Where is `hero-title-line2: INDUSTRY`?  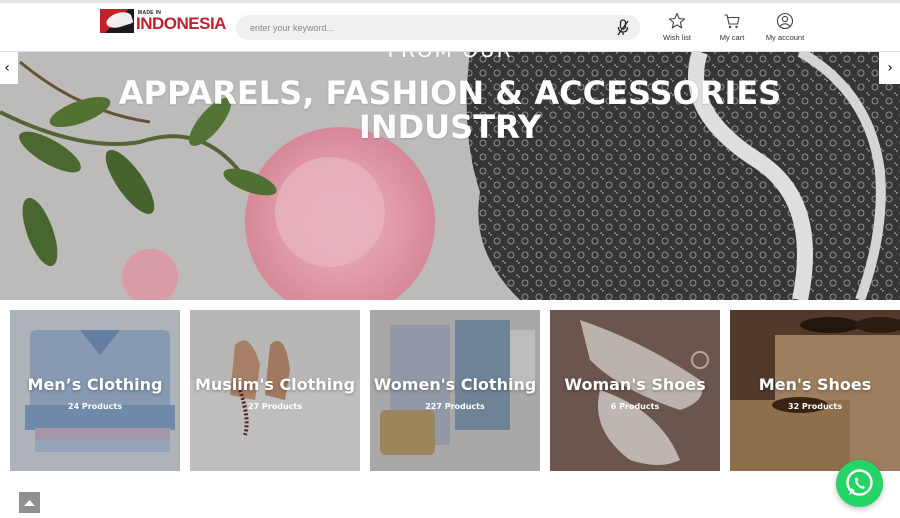 hero-title-line2: INDUSTRY is located at coordinates (450, 127).